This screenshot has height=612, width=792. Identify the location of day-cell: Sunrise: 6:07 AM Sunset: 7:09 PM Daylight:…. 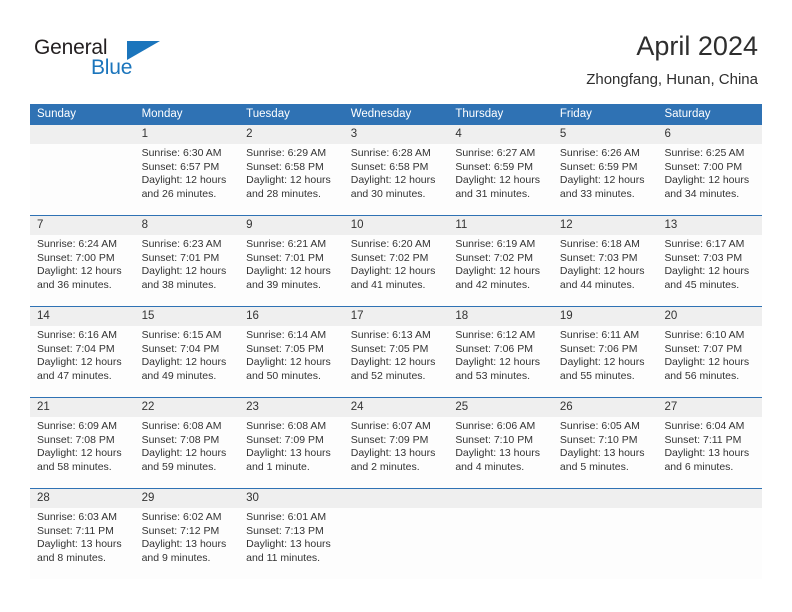
(396, 452).